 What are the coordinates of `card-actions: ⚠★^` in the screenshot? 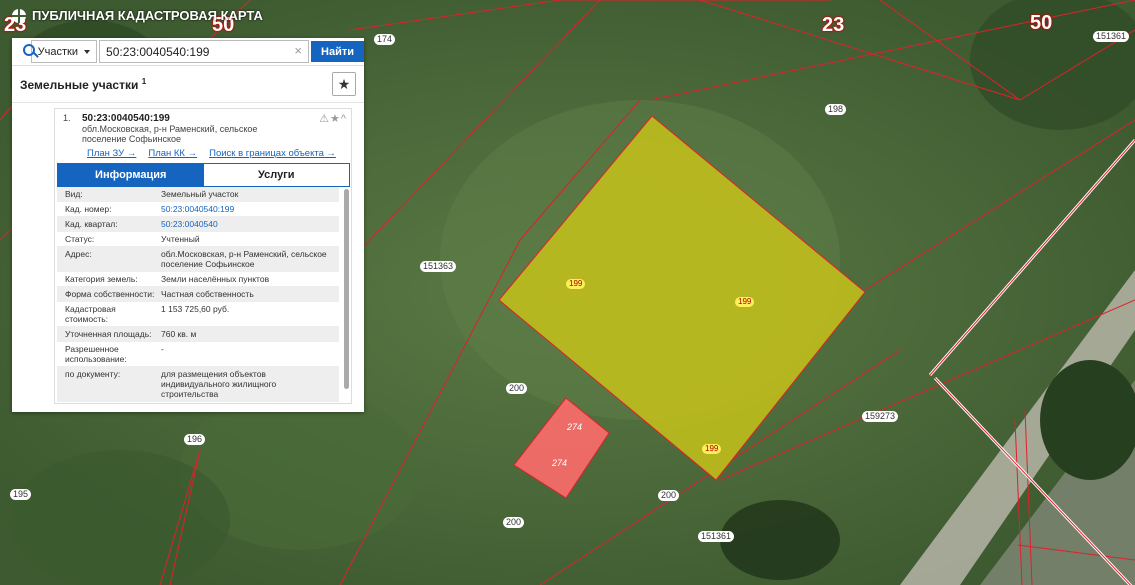 It's located at (333, 118).